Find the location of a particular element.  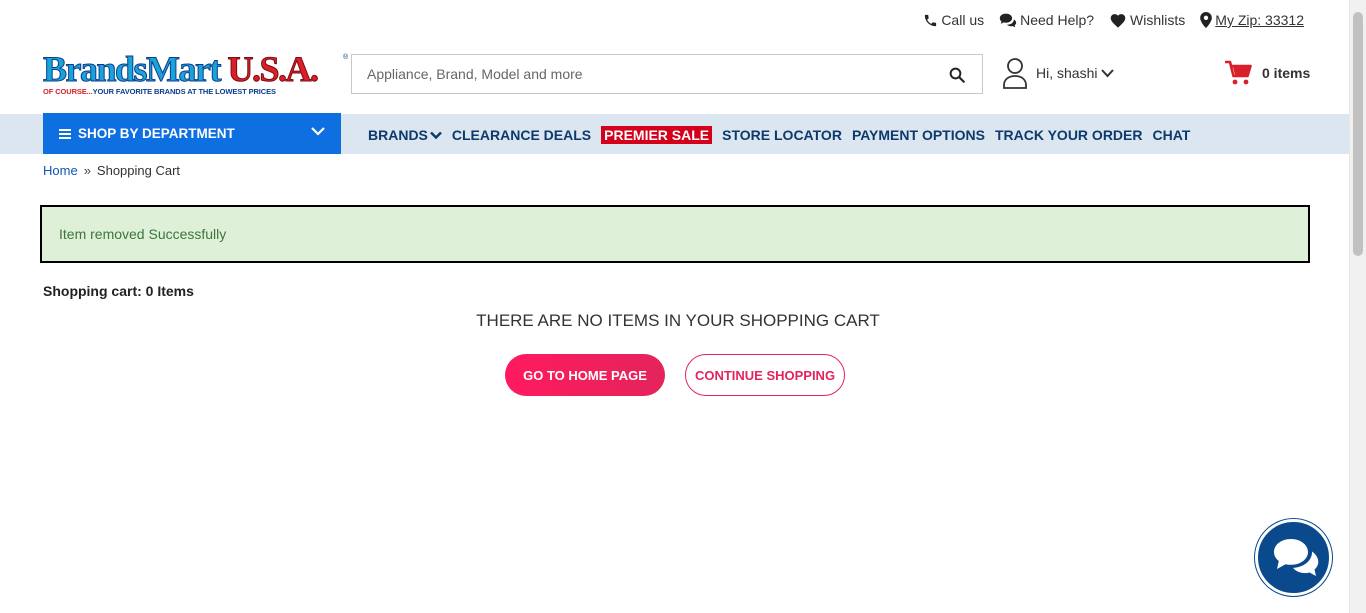

search-bar is located at coordinates (667, 74).